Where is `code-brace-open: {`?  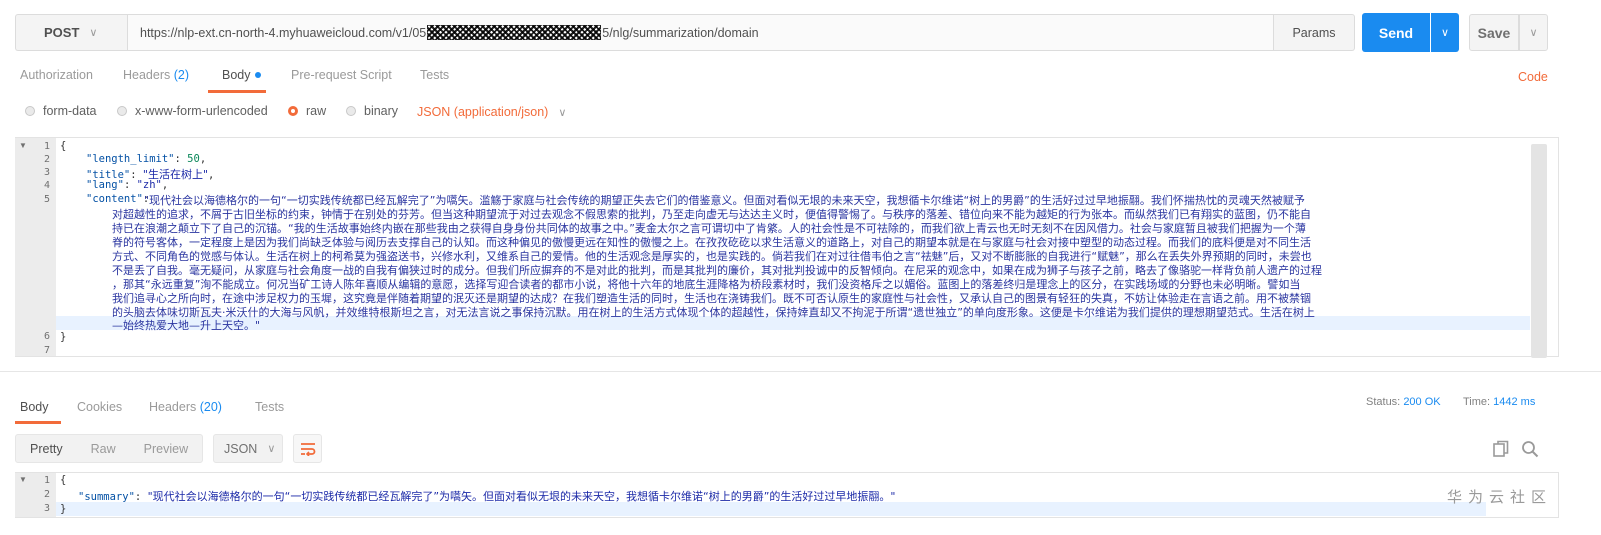 code-brace-open: { is located at coordinates (63, 146).